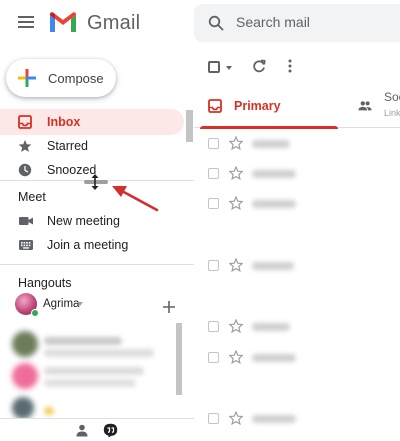 Image resolution: width=400 pixels, height=441 pixels. Describe the element at coordinates (169, 307) in the screenshot. I see `add-chat-icon` at that location.